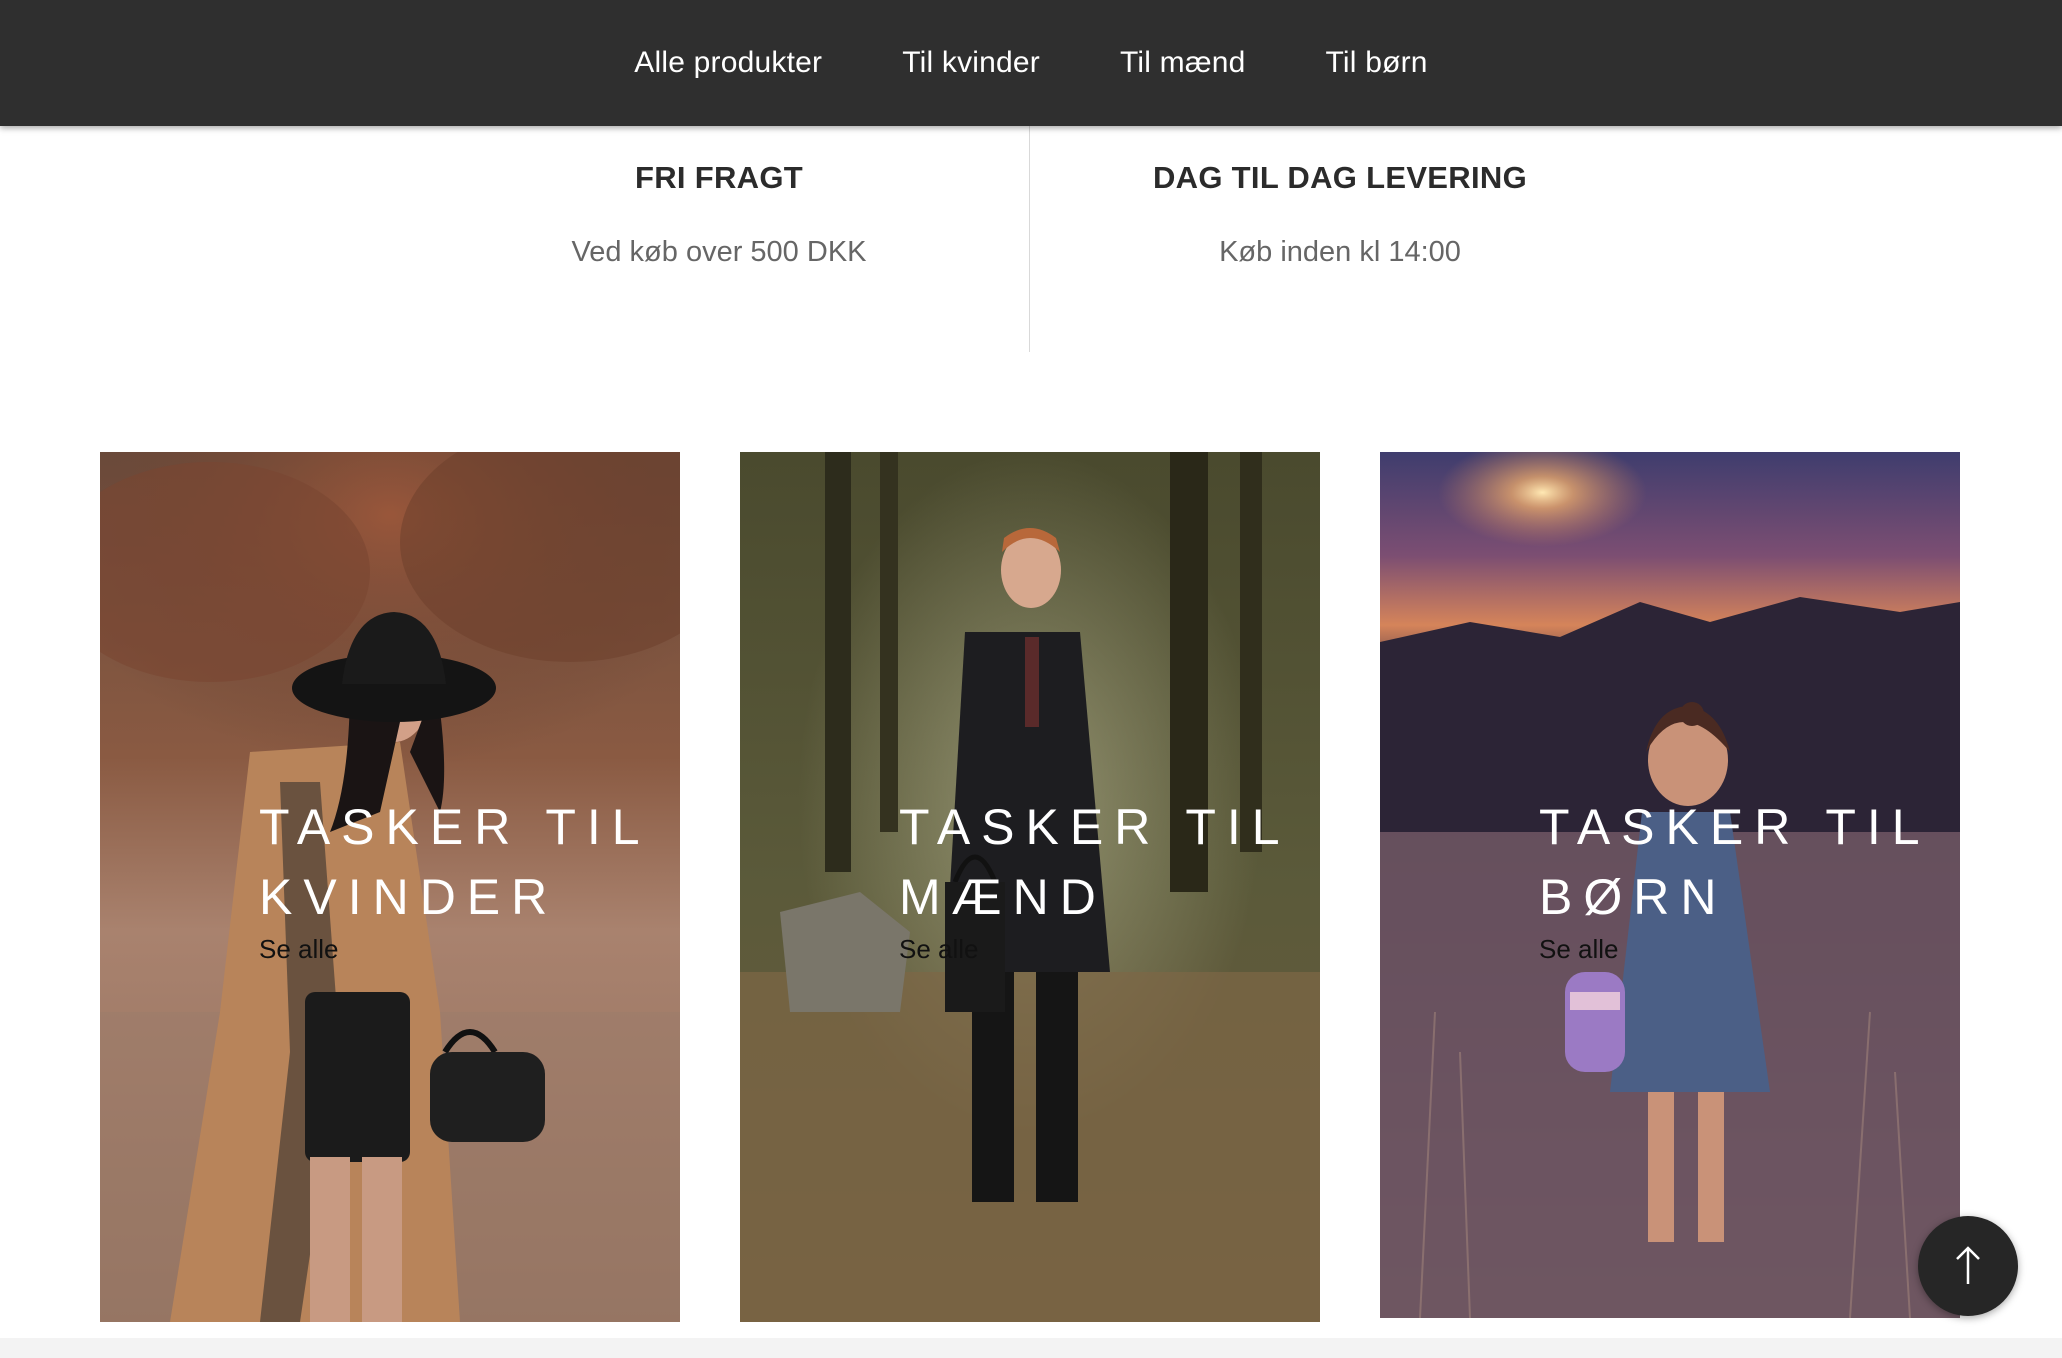 The height and width of the screenshot is (1358, 2062). I want to click on feature-next-day-delivery: DAG TIL DAG LEVERING Køb inden kl 14:00, so click(1340, 197).